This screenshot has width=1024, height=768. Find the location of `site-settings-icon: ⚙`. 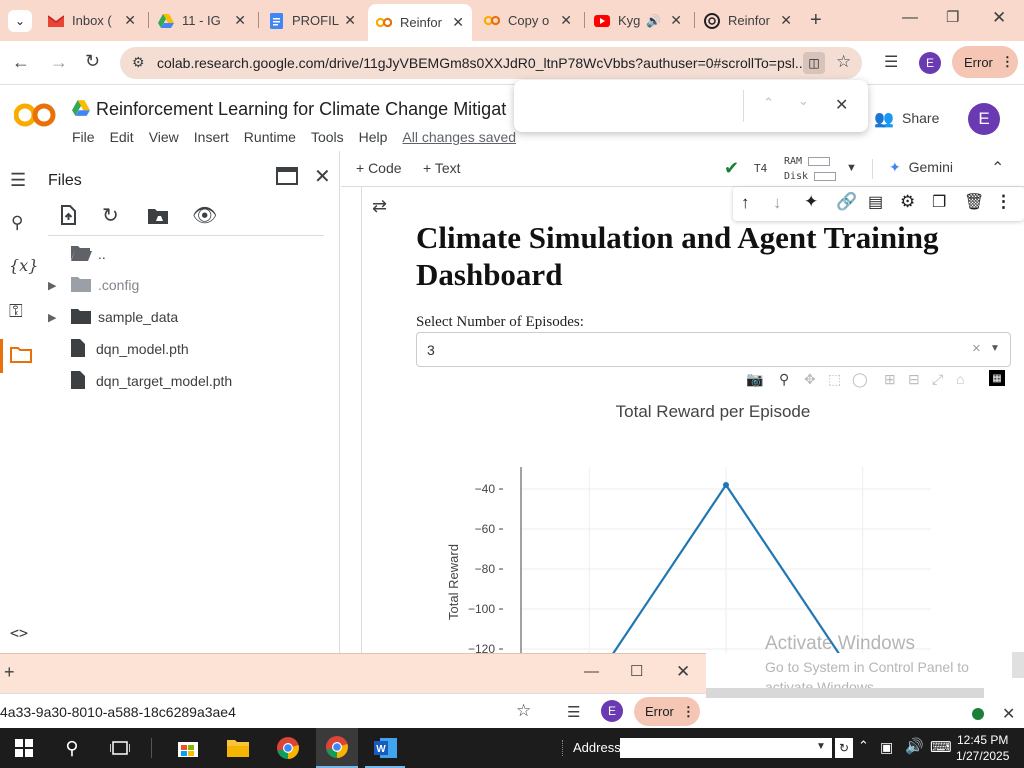

site-settings-icon: ⚙ is located at coordinates (138, 62).